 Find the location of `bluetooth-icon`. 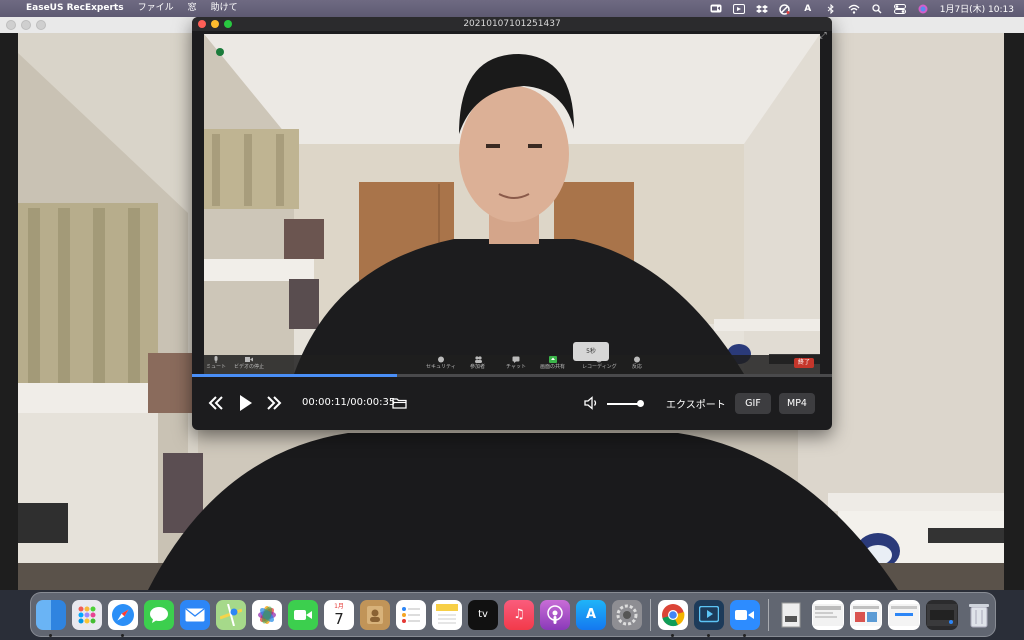

bluetooth-icon is located at coordinates (831, 8).